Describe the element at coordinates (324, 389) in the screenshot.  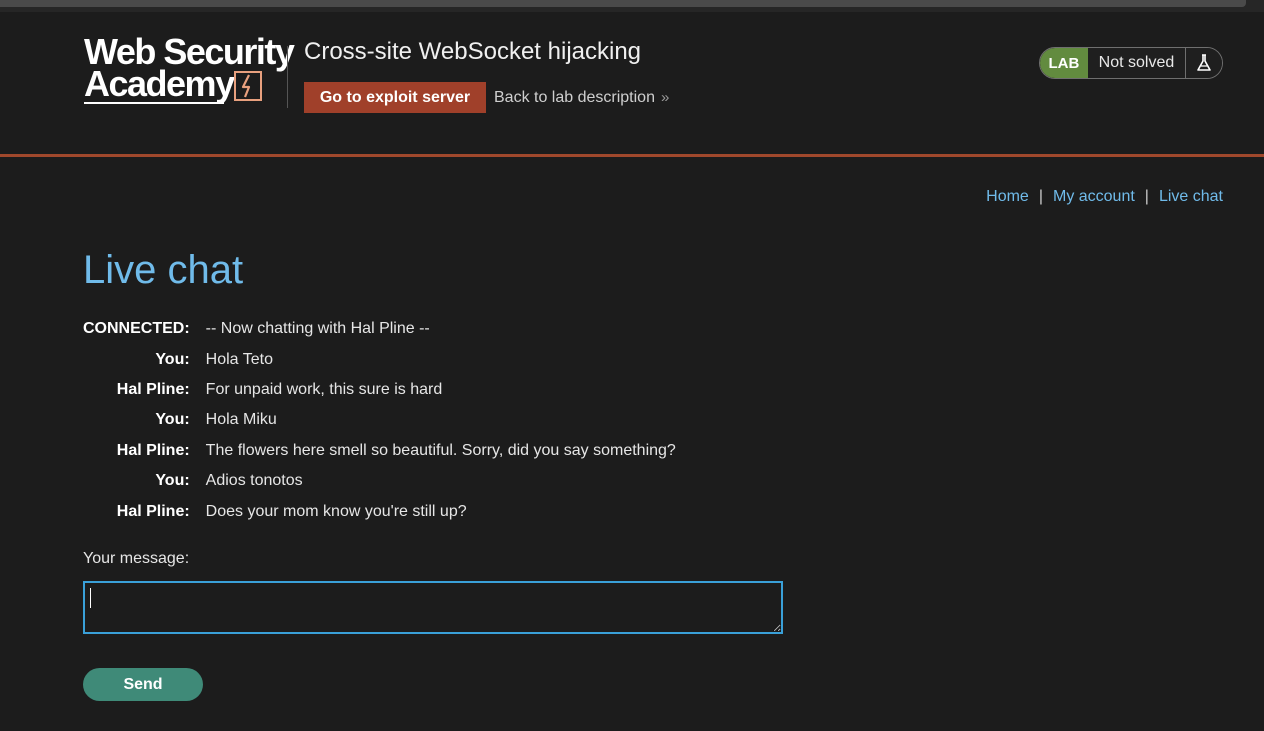
I see `chat-message: For unpaid work, this sure is hard` at that location.